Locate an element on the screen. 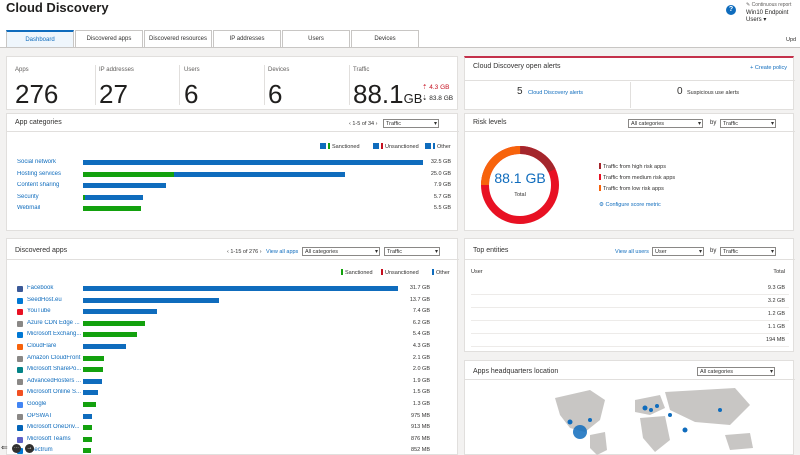 The image size is (800, 455). apps-pager: ‹ 1-15 of 276 › is located at coordinates (244, 252).